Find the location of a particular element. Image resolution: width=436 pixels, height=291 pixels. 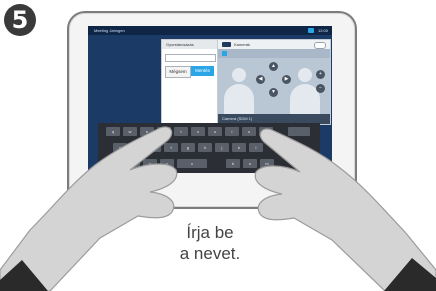

selfview-toggle is located at coordinates (320, 45).